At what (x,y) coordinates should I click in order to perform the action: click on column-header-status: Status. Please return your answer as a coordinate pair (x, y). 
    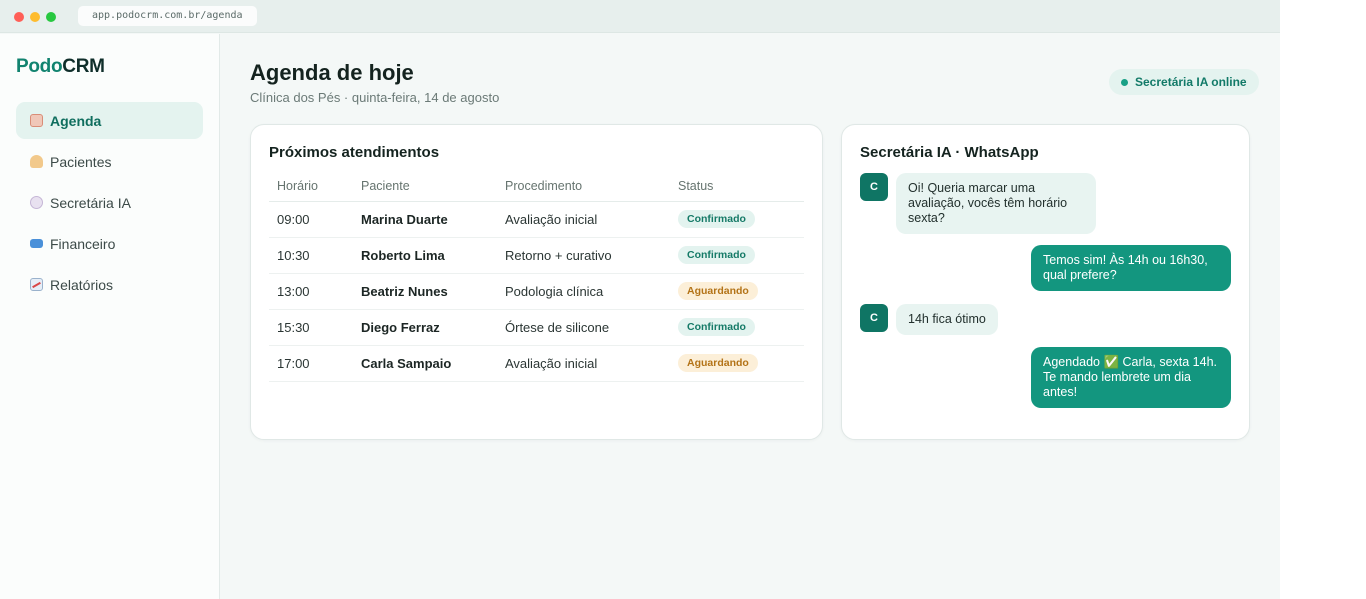
    Looking at the image, I should click on (737, 186).